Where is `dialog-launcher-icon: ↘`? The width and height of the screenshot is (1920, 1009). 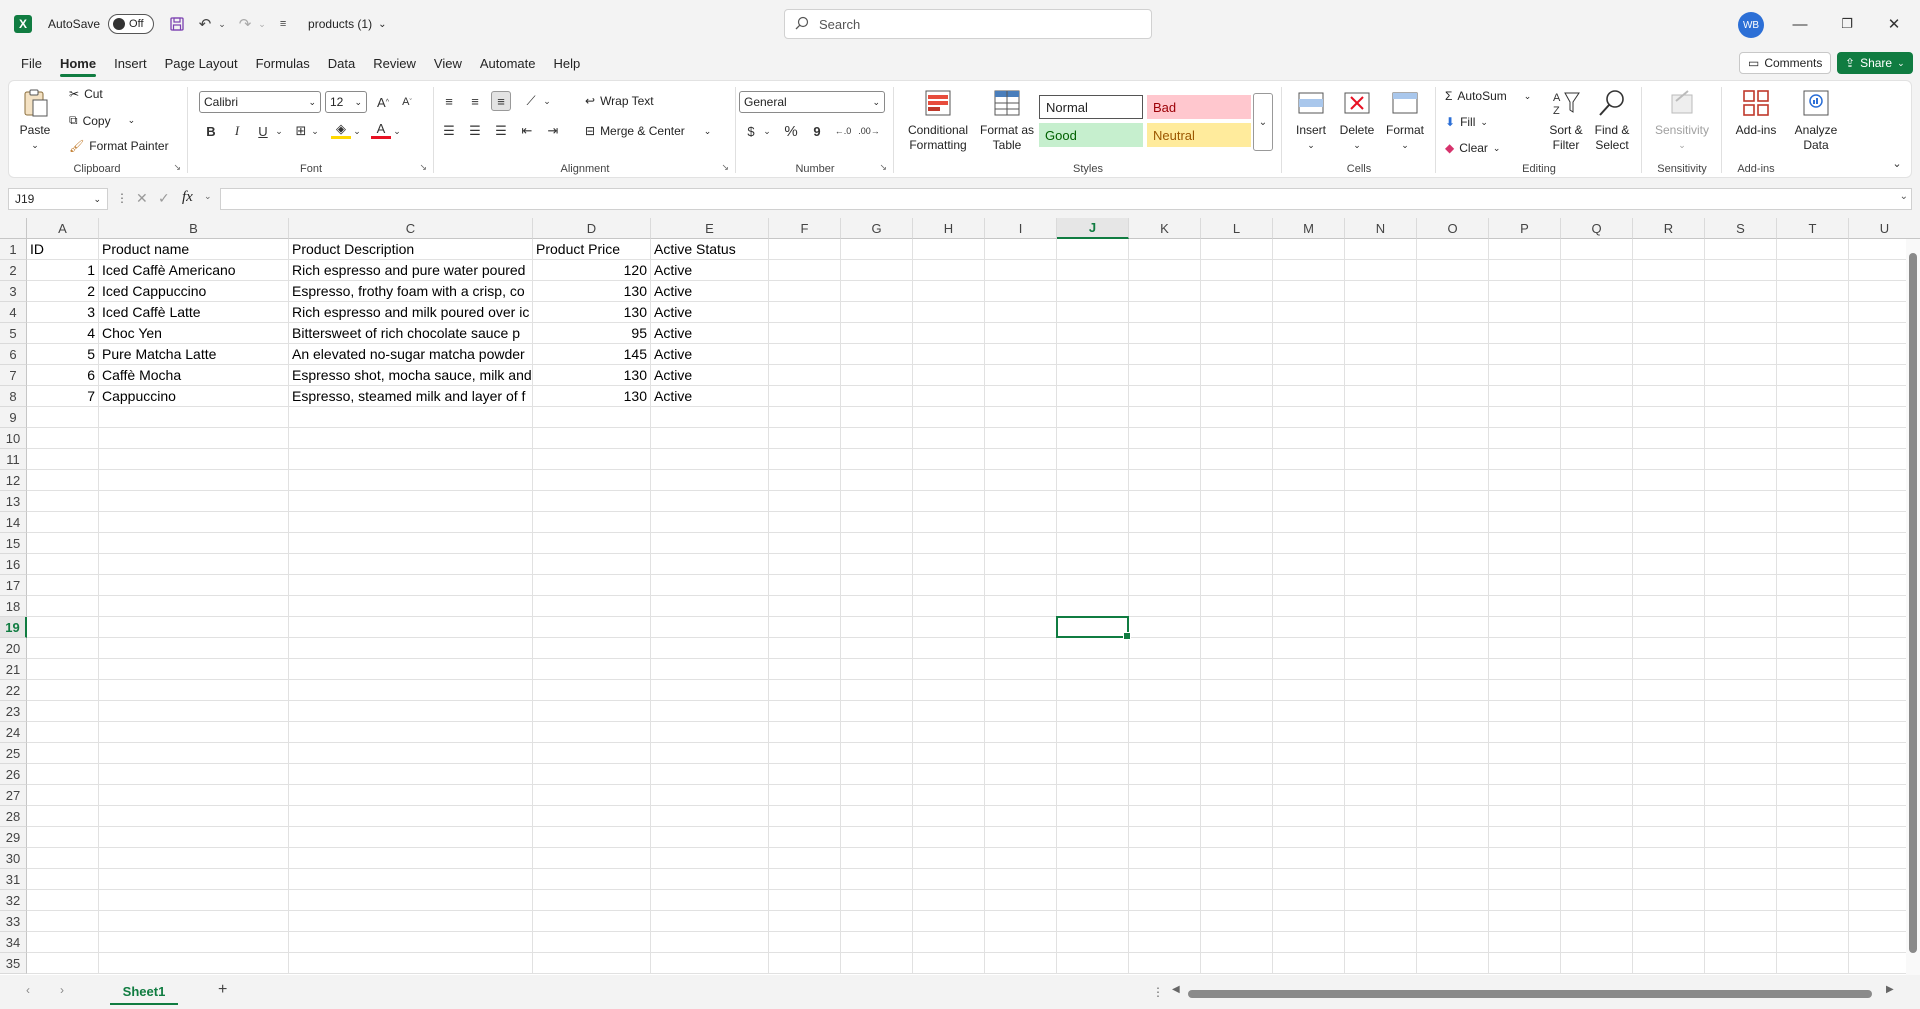 dialog-launcher-icon: ↘ is located at coordinates (177, 167).